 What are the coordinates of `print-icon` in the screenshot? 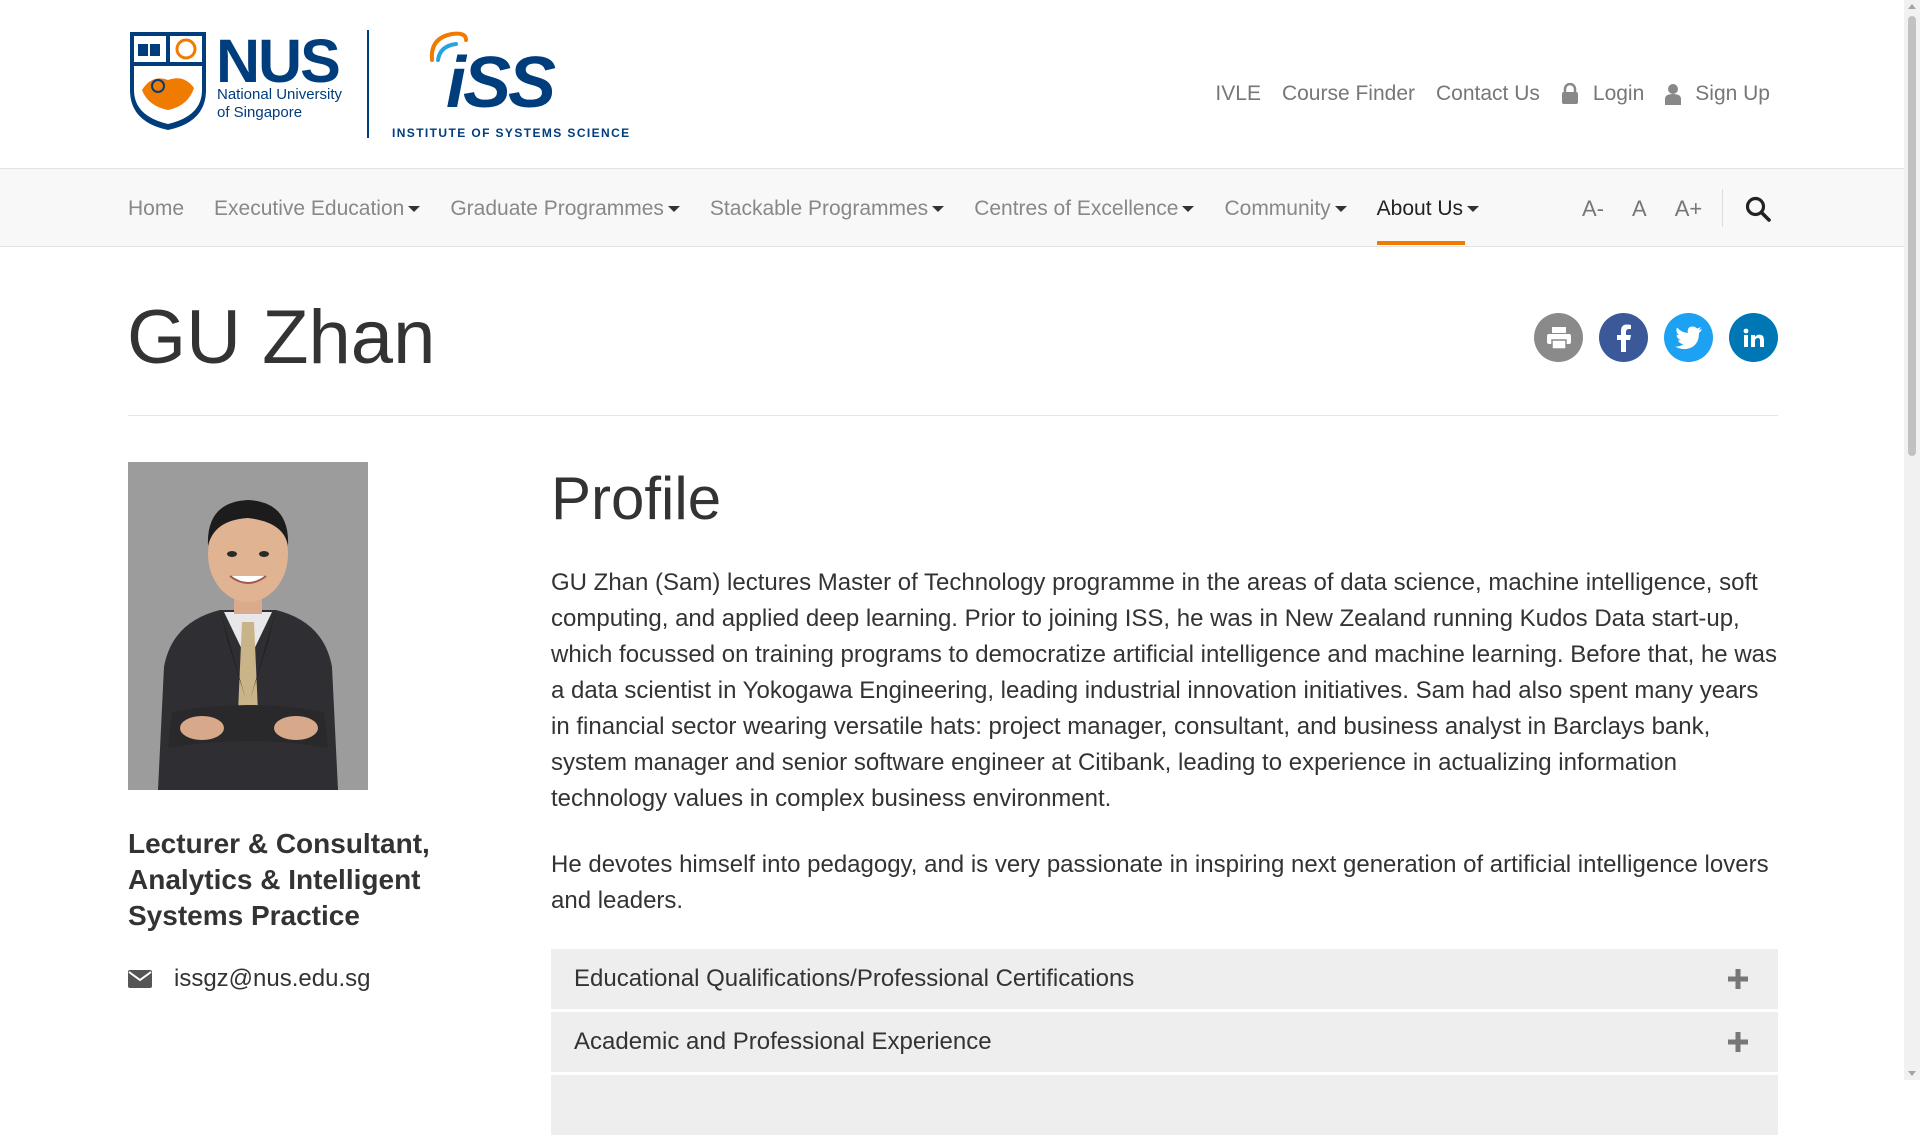 It's located at (1558, 338).